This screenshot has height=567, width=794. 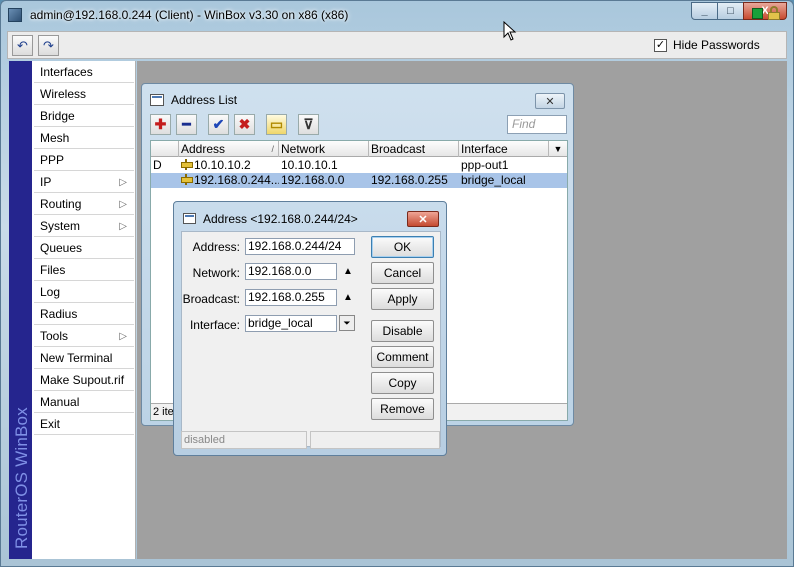 I want to click on sidebar-item-interfaces: Interfaces, so click(x=84, y=72).